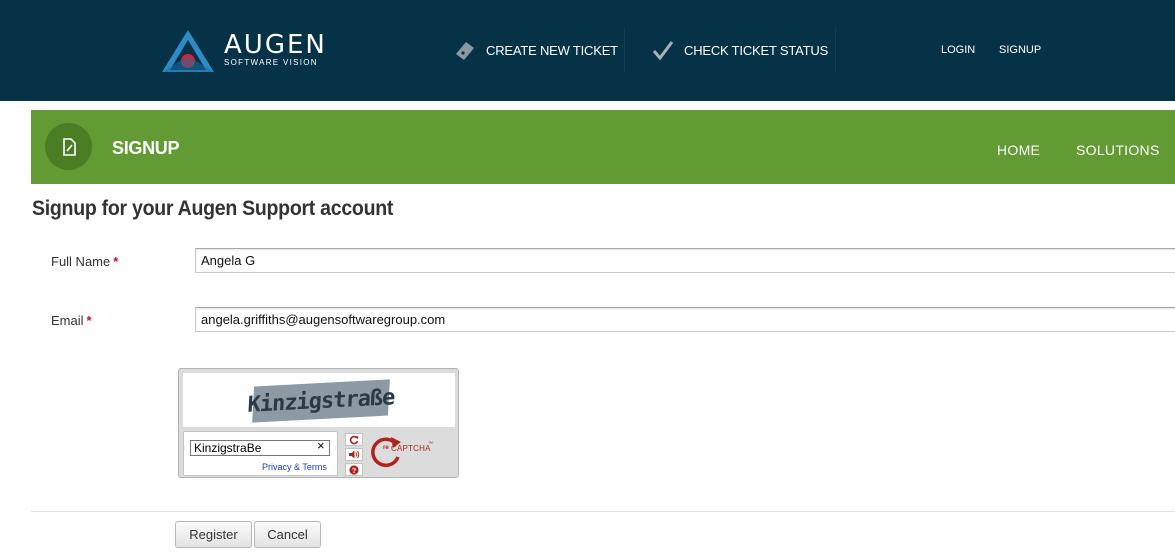  I want to click on logo-tagline: SOFTWARE VISION, so click(271, 62).